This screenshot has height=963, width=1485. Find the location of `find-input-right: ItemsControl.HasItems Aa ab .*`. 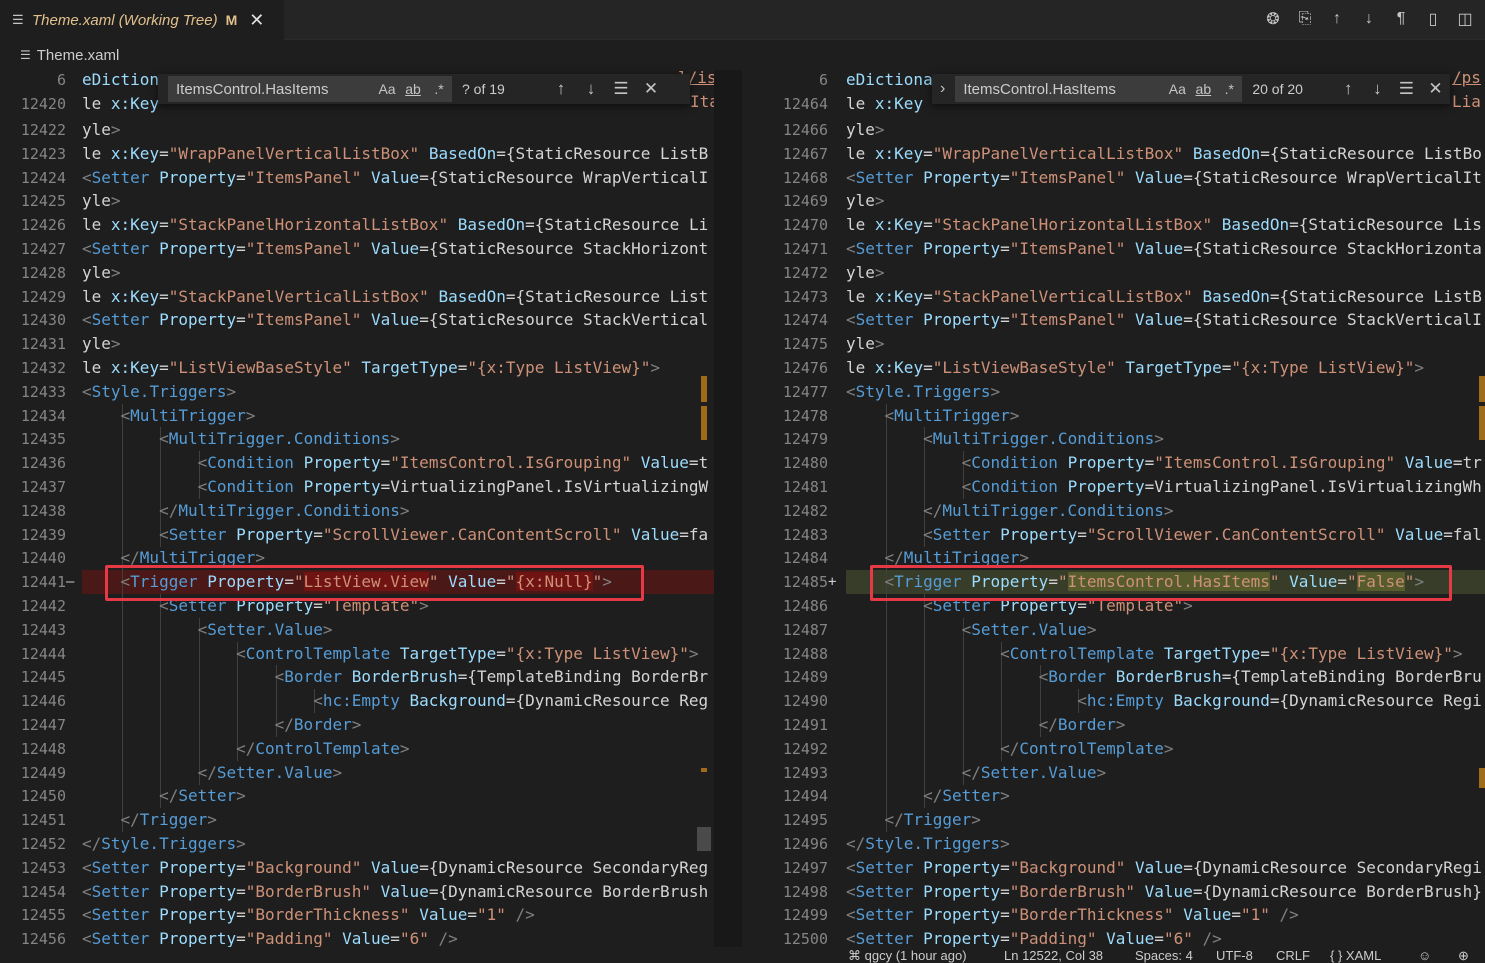

find-input-right: ItemsControl.HasItems Aa ab .* is located at coordinates (1099, 89).